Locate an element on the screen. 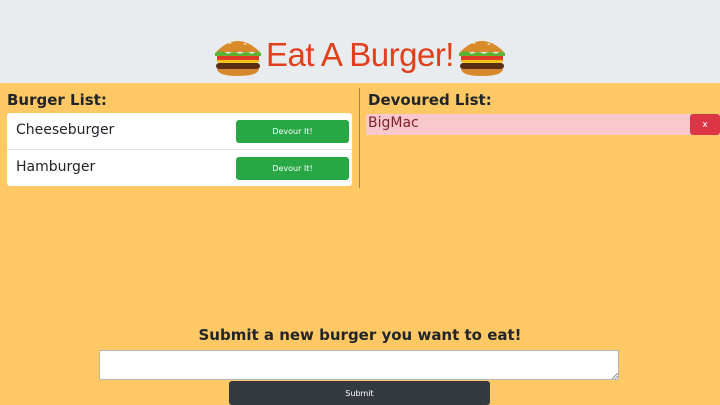  burger-name: Cheeseburger is located at coordinates (65, 130).